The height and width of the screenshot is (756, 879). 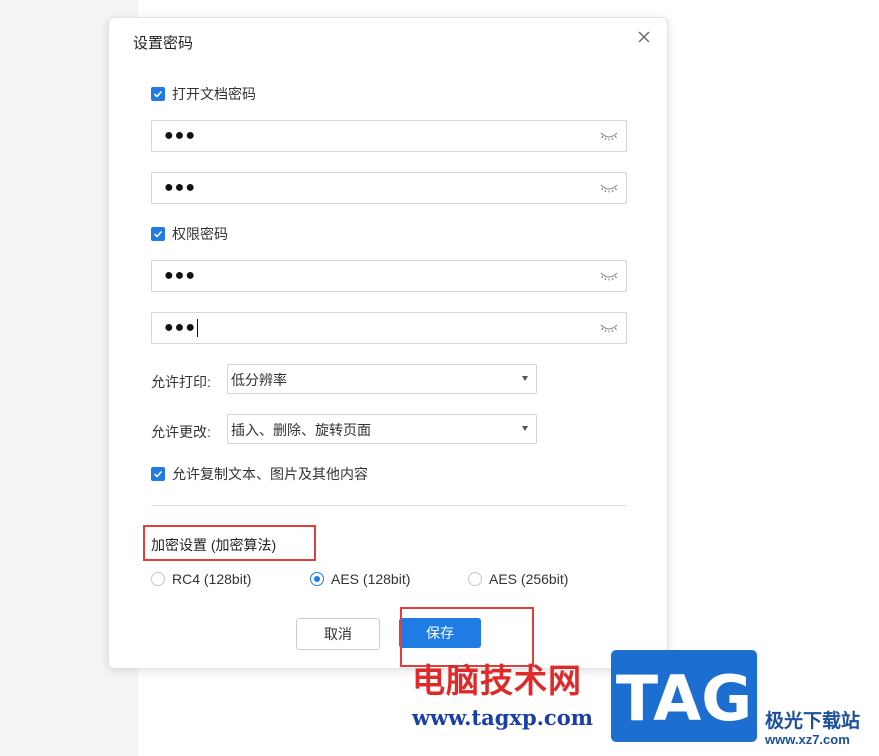 What do you see at coordinates (502, 717) in the screenshot?
I see `watermark-url: www.tagxp.com` at bounding box center [502, 717].